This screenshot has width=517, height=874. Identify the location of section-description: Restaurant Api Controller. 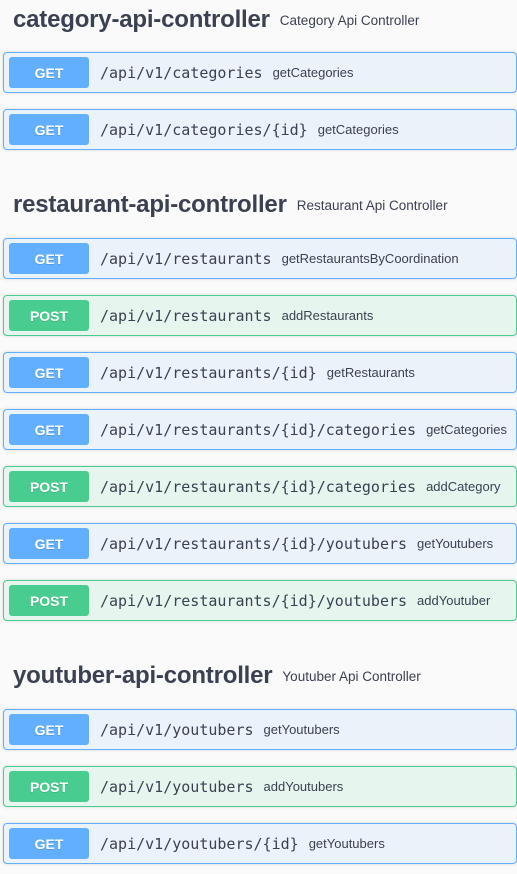
(372, 205).